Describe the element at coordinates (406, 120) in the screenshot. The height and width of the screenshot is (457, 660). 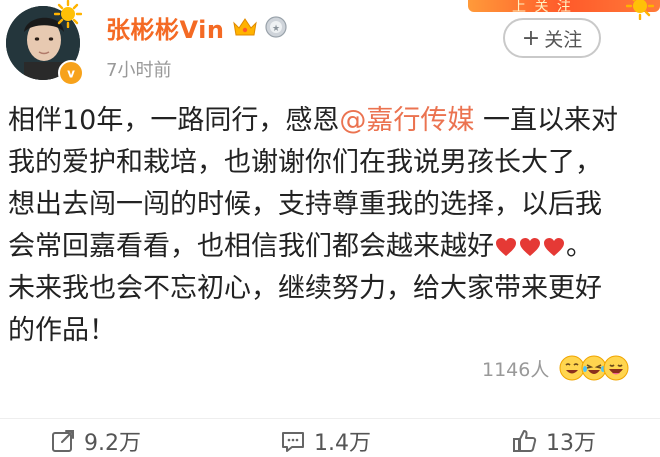
I see `mention-link: @嘉行传媒` at that location.